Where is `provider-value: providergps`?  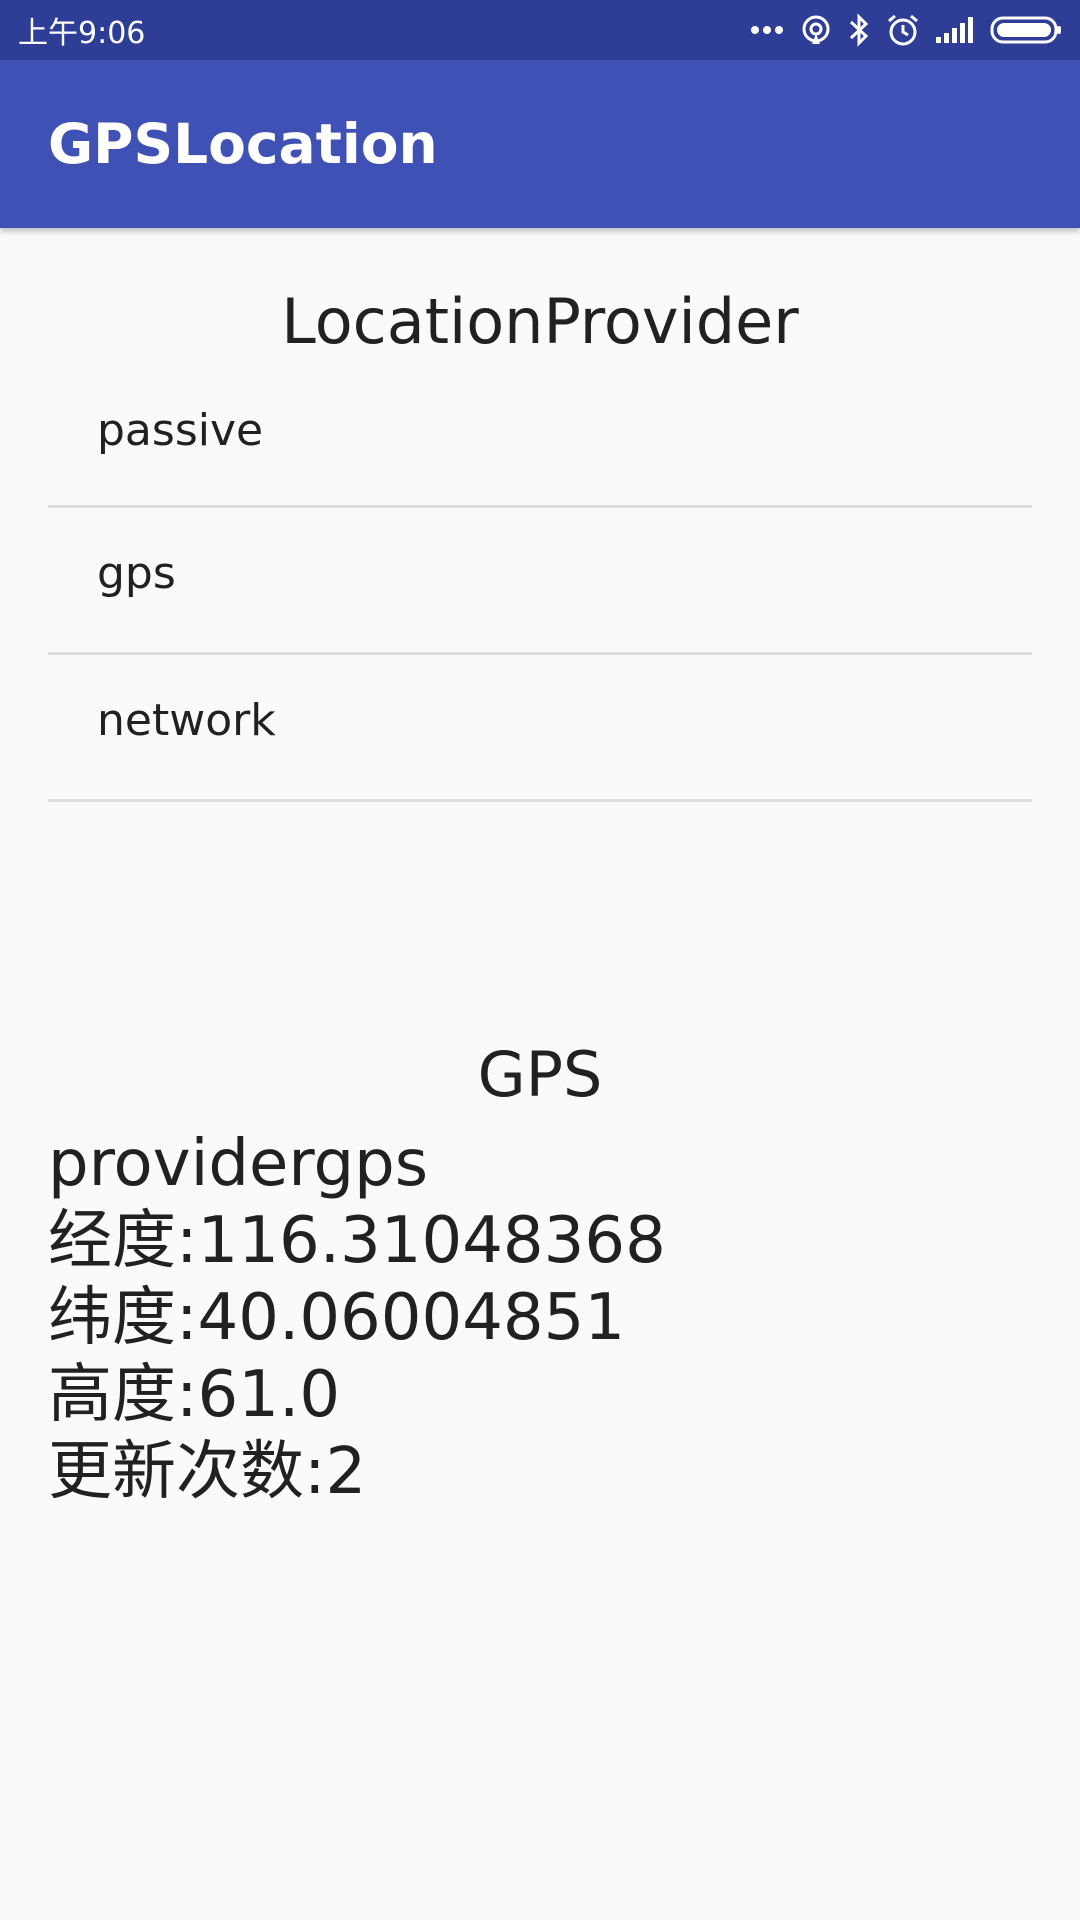
provider-value: providergps is located at coordinates (238, 1164).